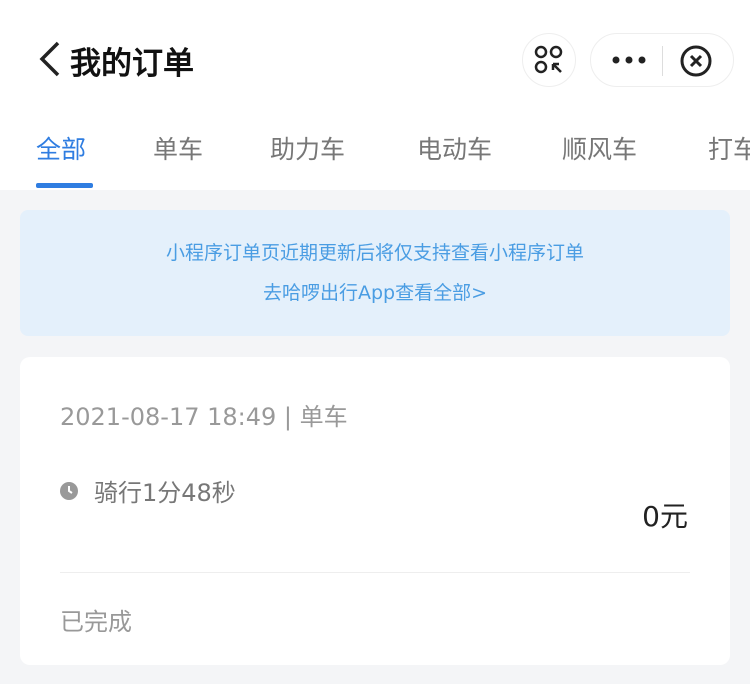 This screenshot has width=750, height=684. I want to click on tab-ebike-assist: 助力车, so click(307, 148).